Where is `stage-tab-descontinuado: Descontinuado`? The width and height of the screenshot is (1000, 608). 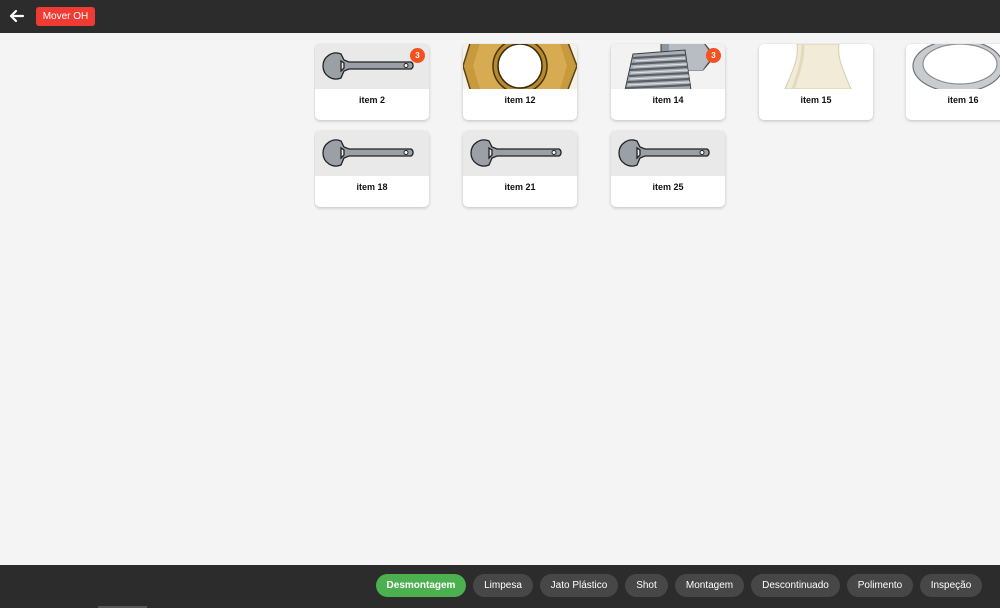 stage-tab-descontinuado: Descontinuado is located at coordinates (795, 585).